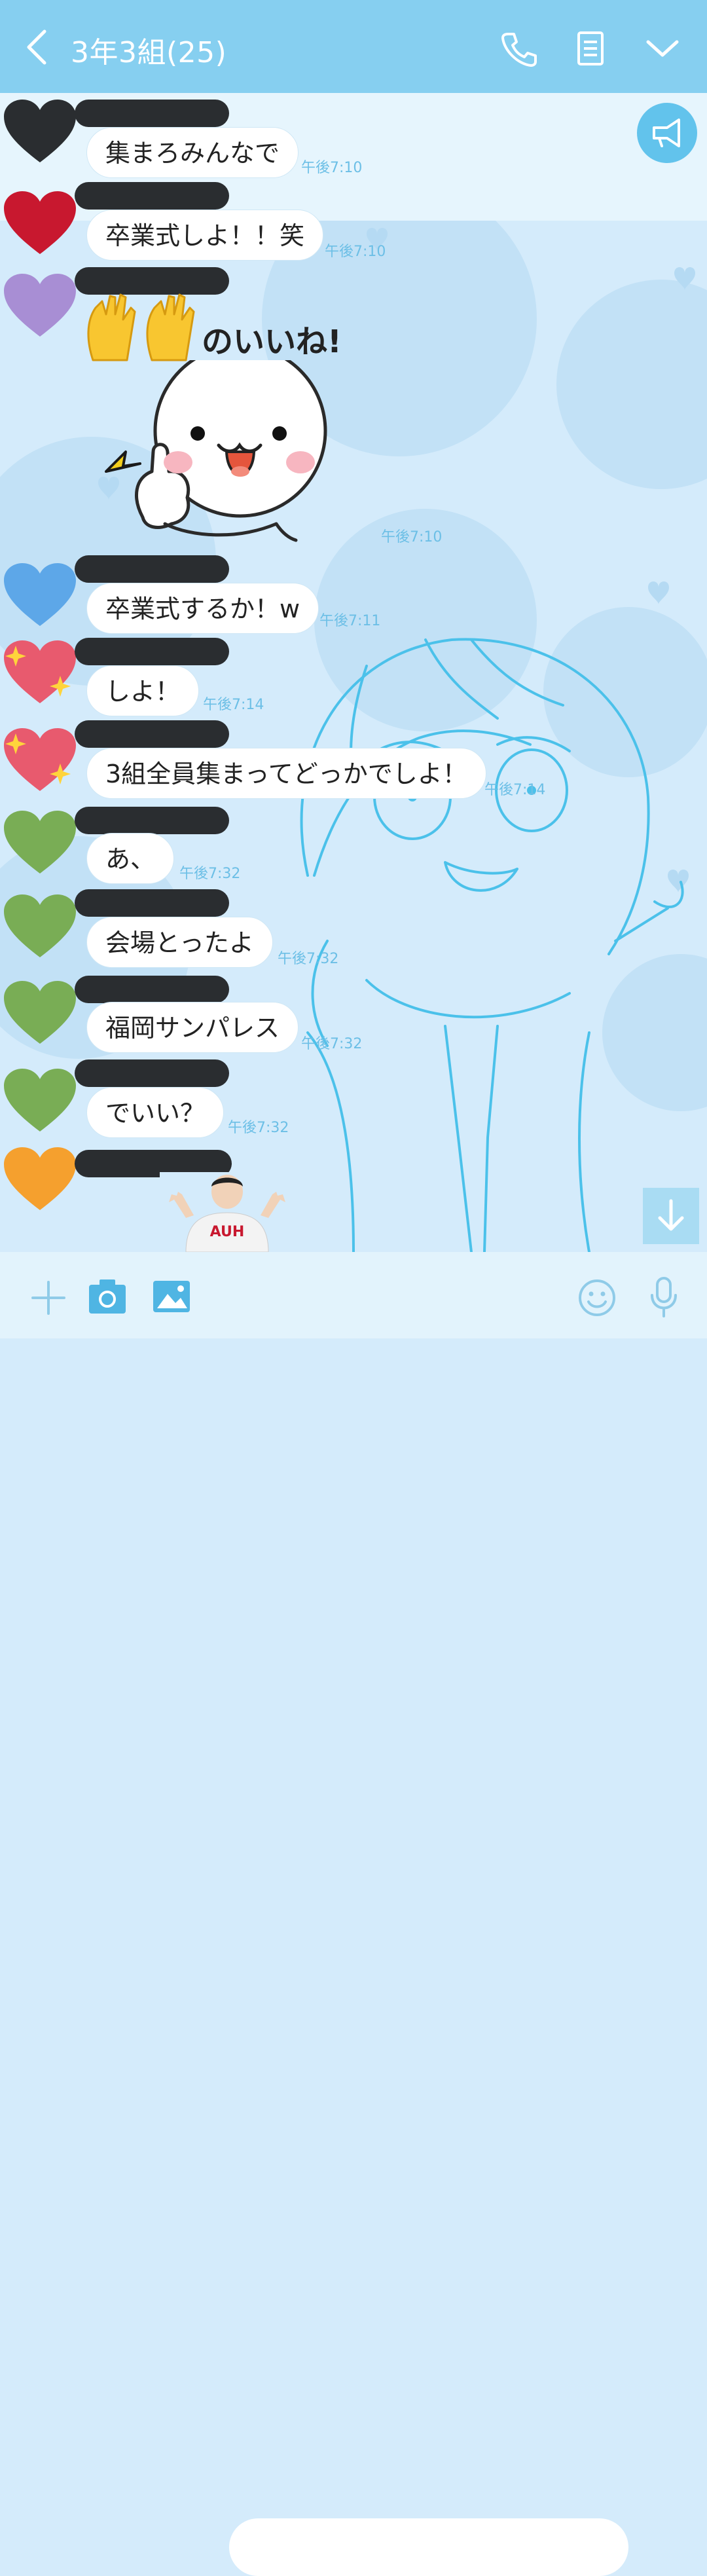 This screenshot has height=2576, width=707. What do you see at coordinates (130, 858) in the screenshot?
I see `message-bubble: あ、` at bounding box center [130, 858].